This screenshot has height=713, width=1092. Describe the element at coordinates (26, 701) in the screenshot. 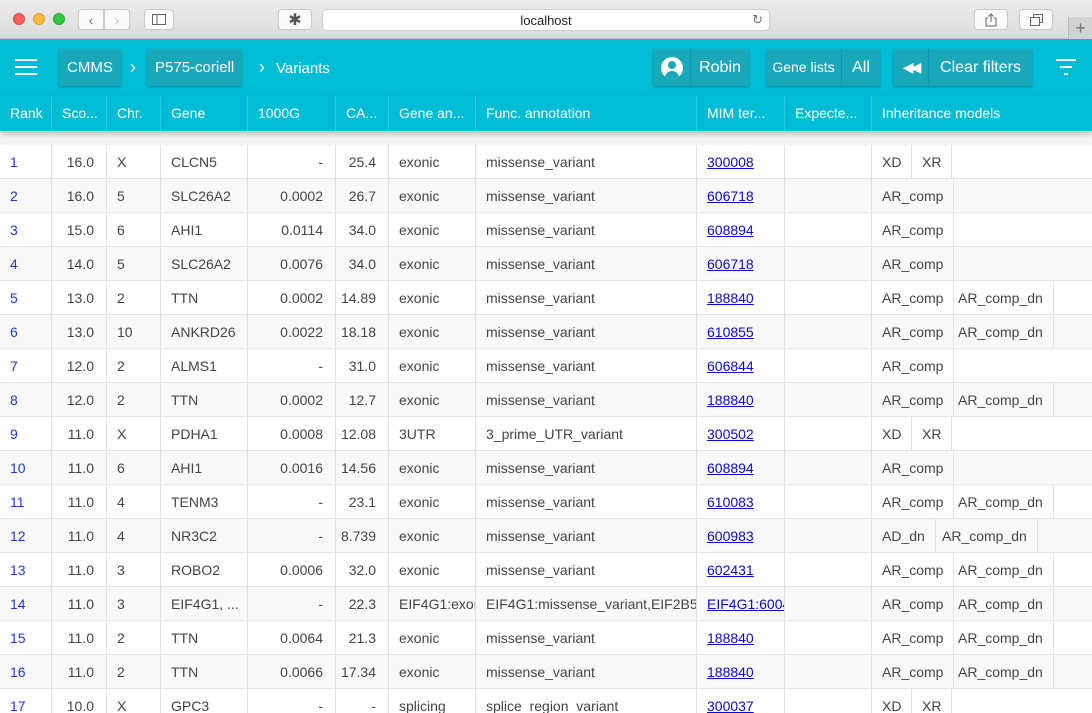

I see `rank-cell: 17` at that location.